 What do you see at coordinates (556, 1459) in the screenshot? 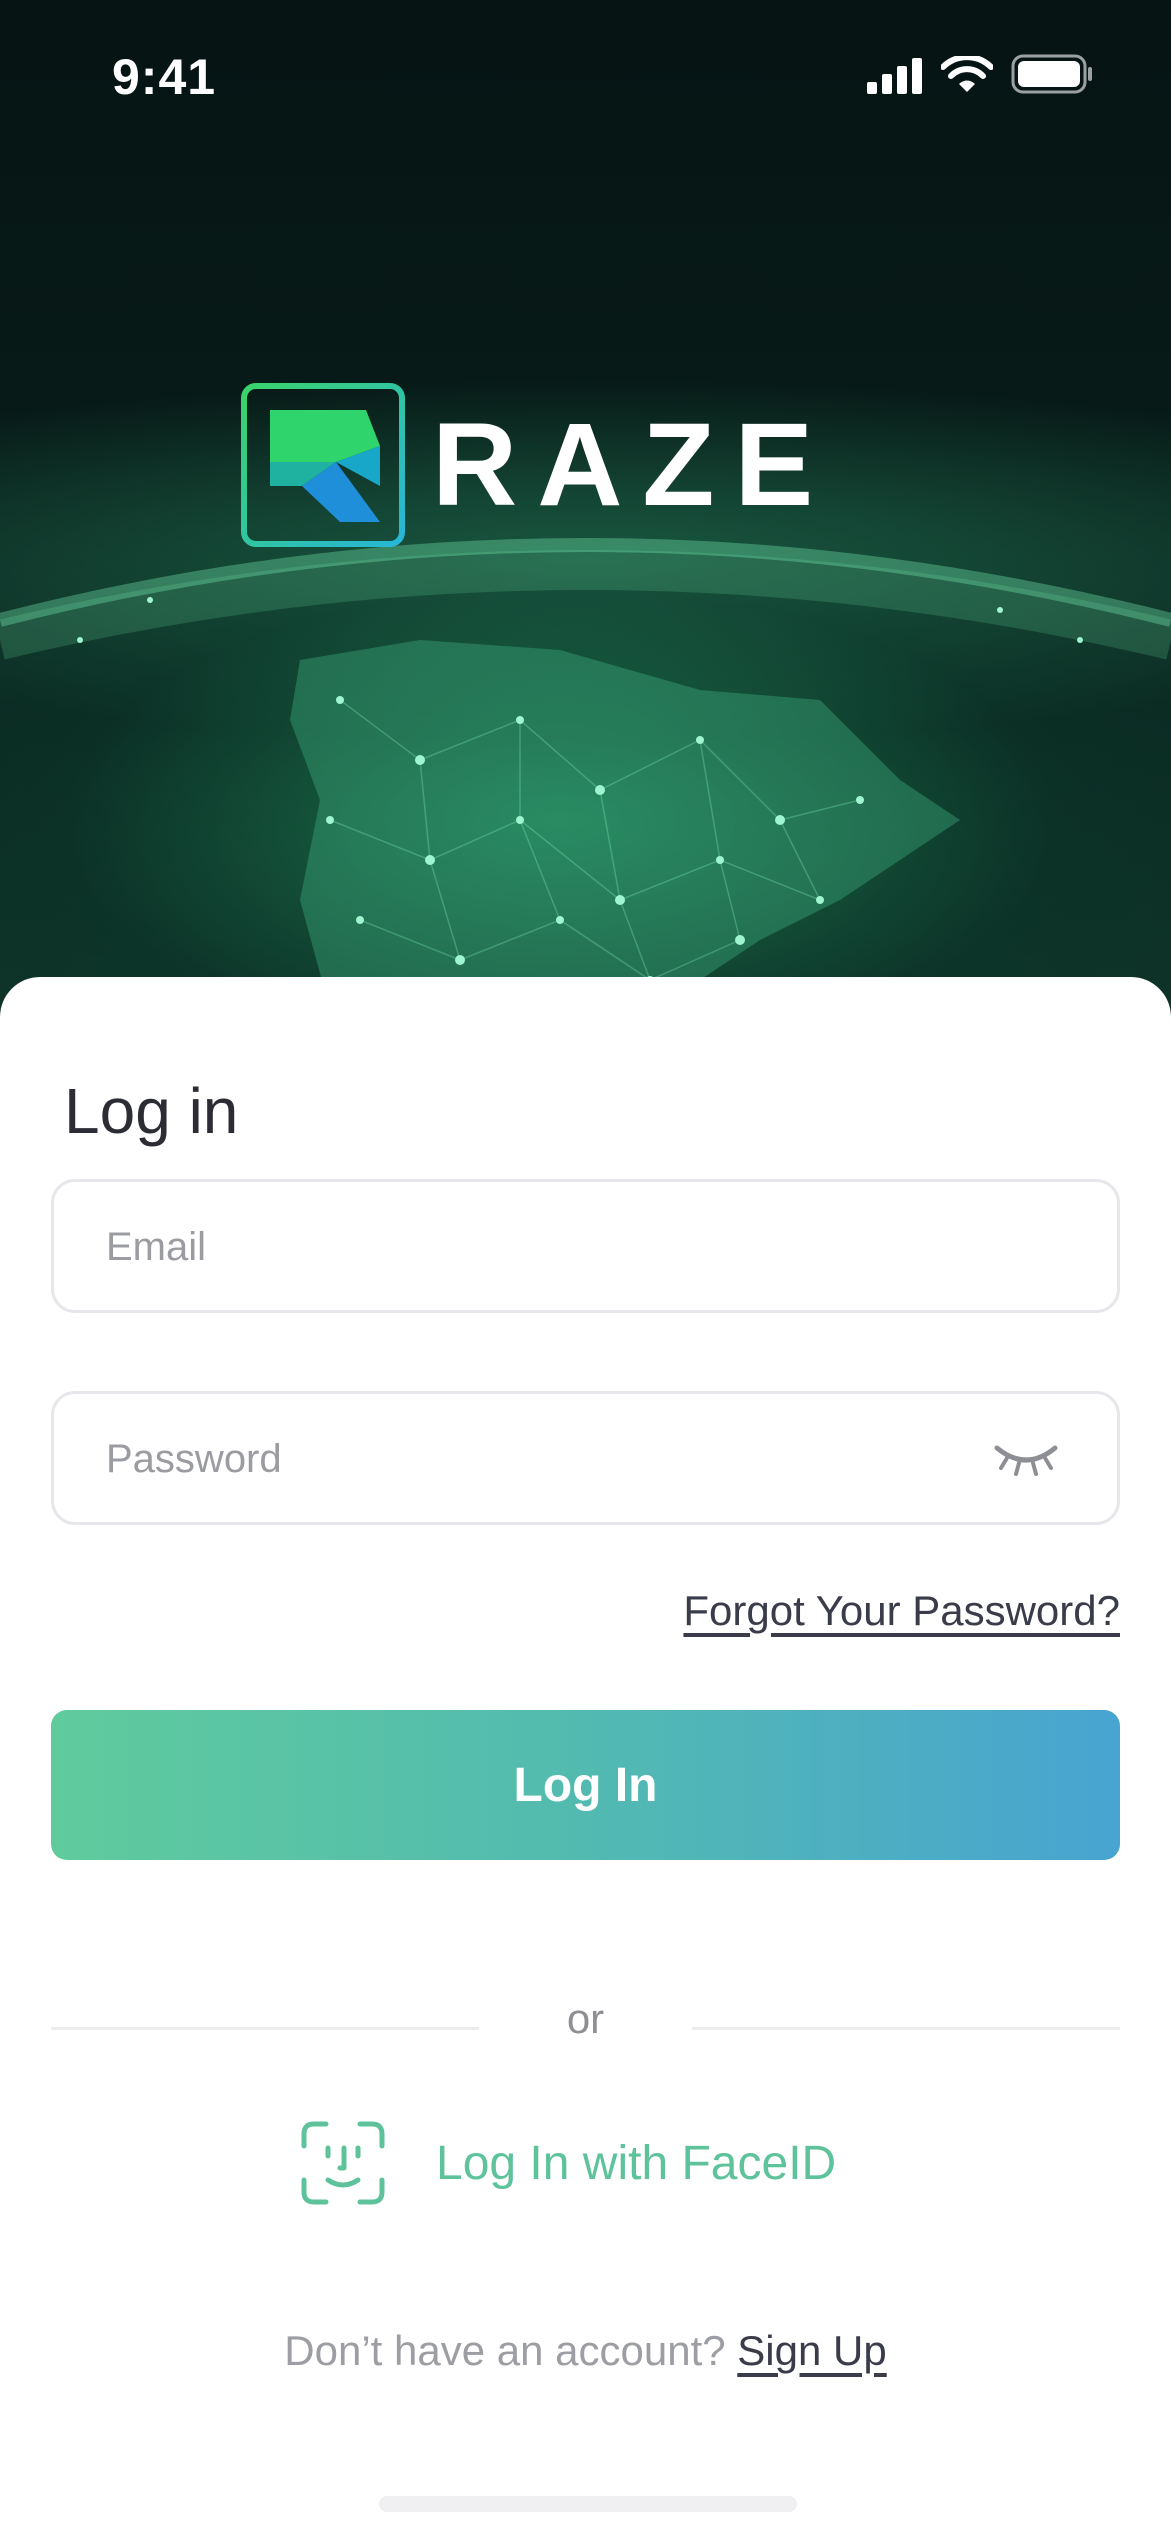
I see `password-input` at bounding box center [556, 1459].